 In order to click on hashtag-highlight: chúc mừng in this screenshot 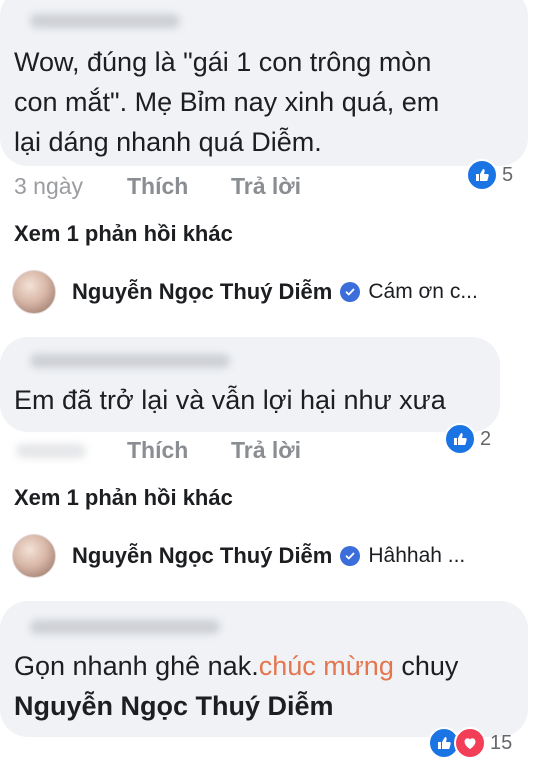, I will do `click(326, 666)`.